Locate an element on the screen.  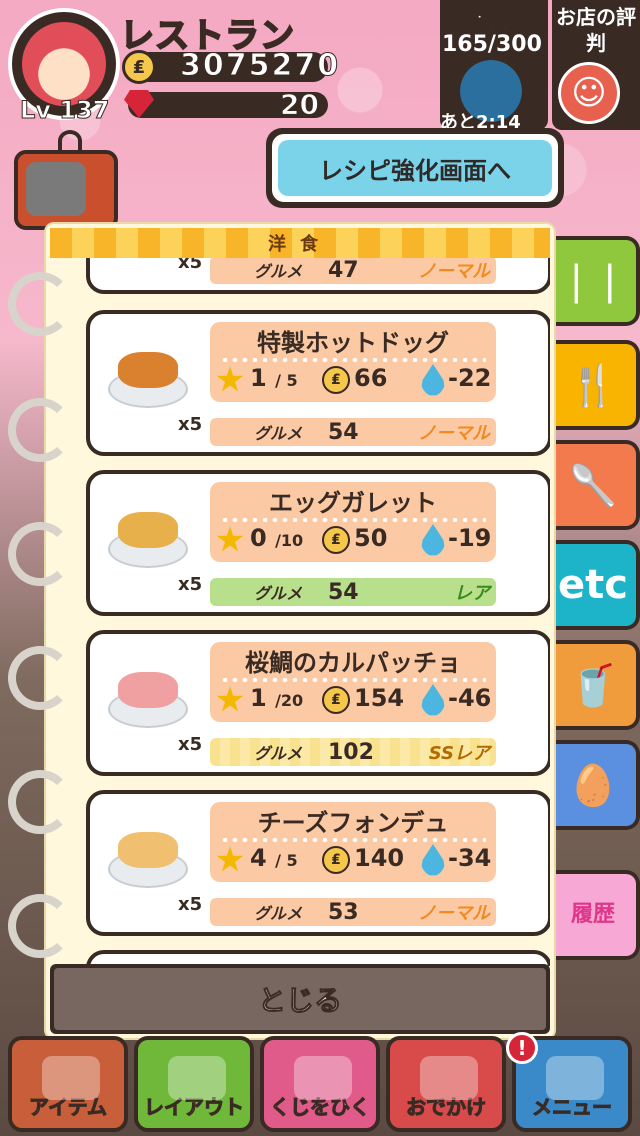
close-button: とじる is located at coordinates (300, 999).